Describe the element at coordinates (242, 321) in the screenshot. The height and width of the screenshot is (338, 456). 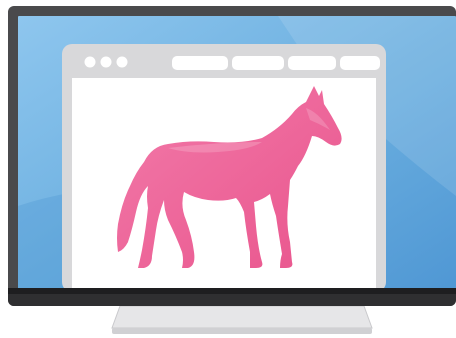
I see `monitor-stand` at that location.